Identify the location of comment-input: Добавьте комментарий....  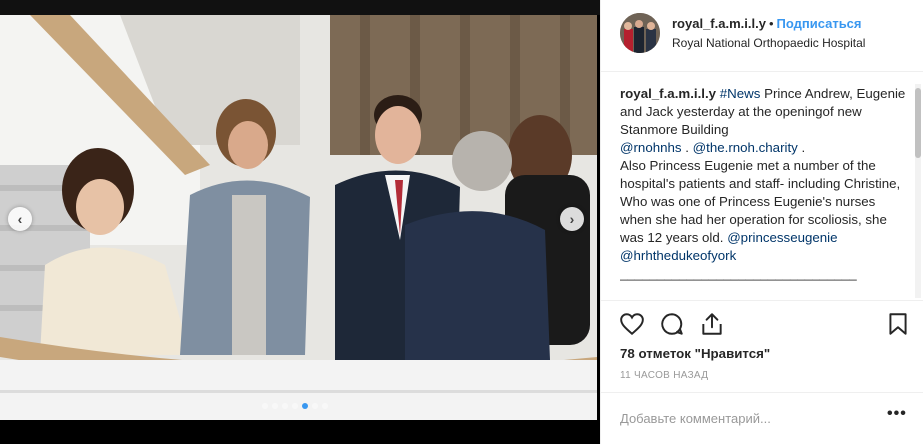
(695, 418).